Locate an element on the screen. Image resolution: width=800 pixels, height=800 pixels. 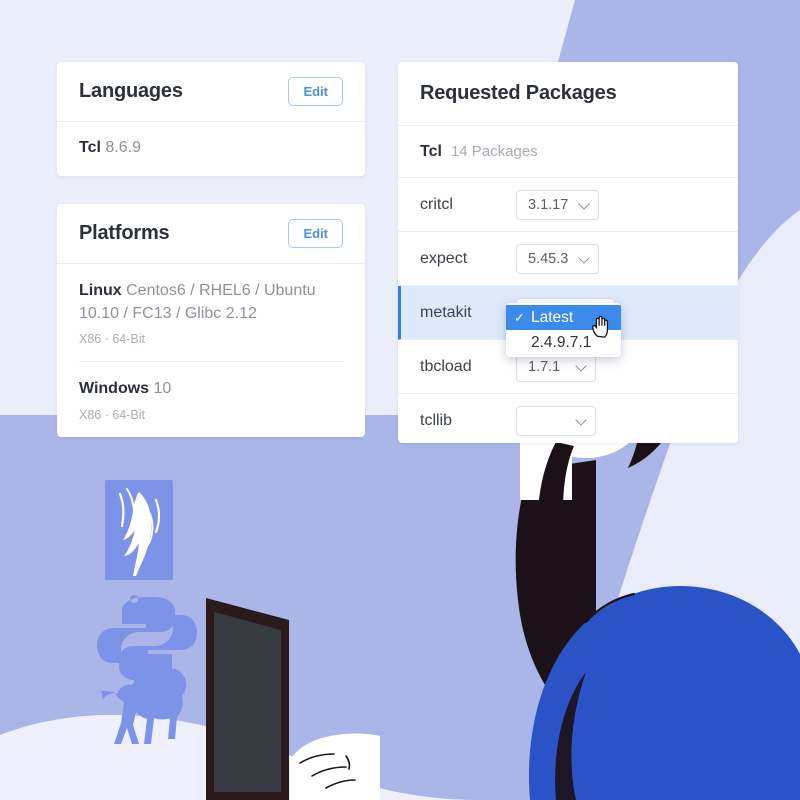
language-name: Tcl is located at coordinates (90, 147).